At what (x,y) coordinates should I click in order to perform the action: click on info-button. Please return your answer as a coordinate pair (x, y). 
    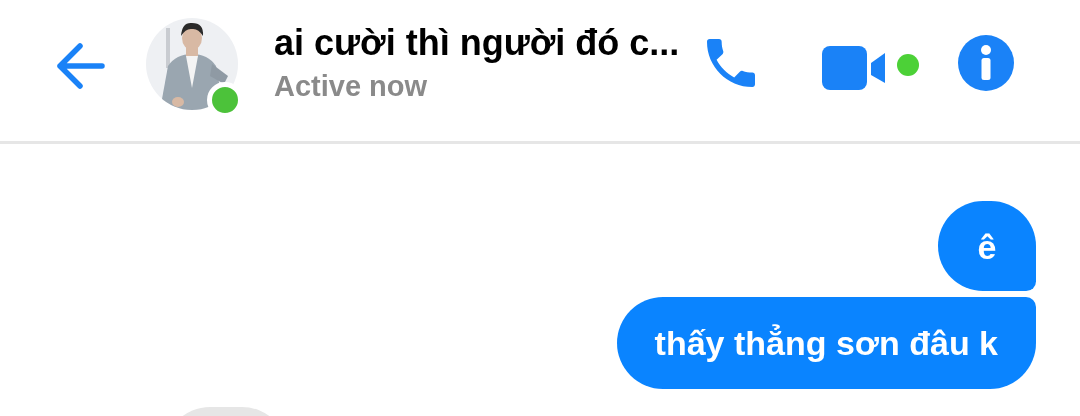
    Looking at the image, I should click on (986, 62).